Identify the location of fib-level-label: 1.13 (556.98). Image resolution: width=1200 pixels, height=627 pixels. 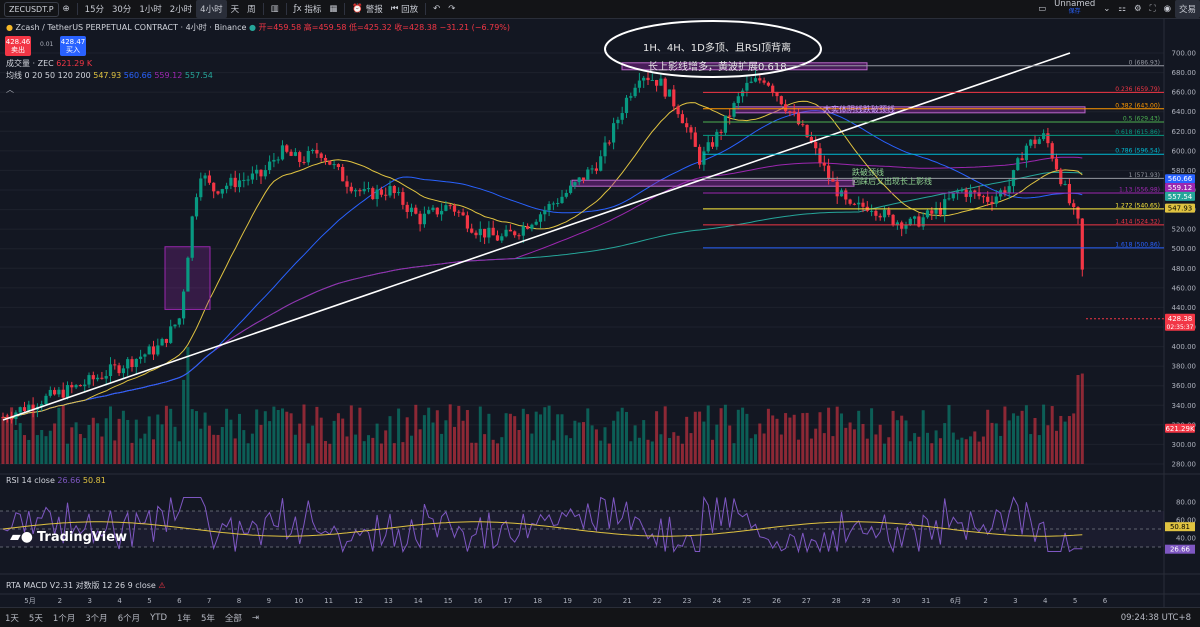
(1139, 189).